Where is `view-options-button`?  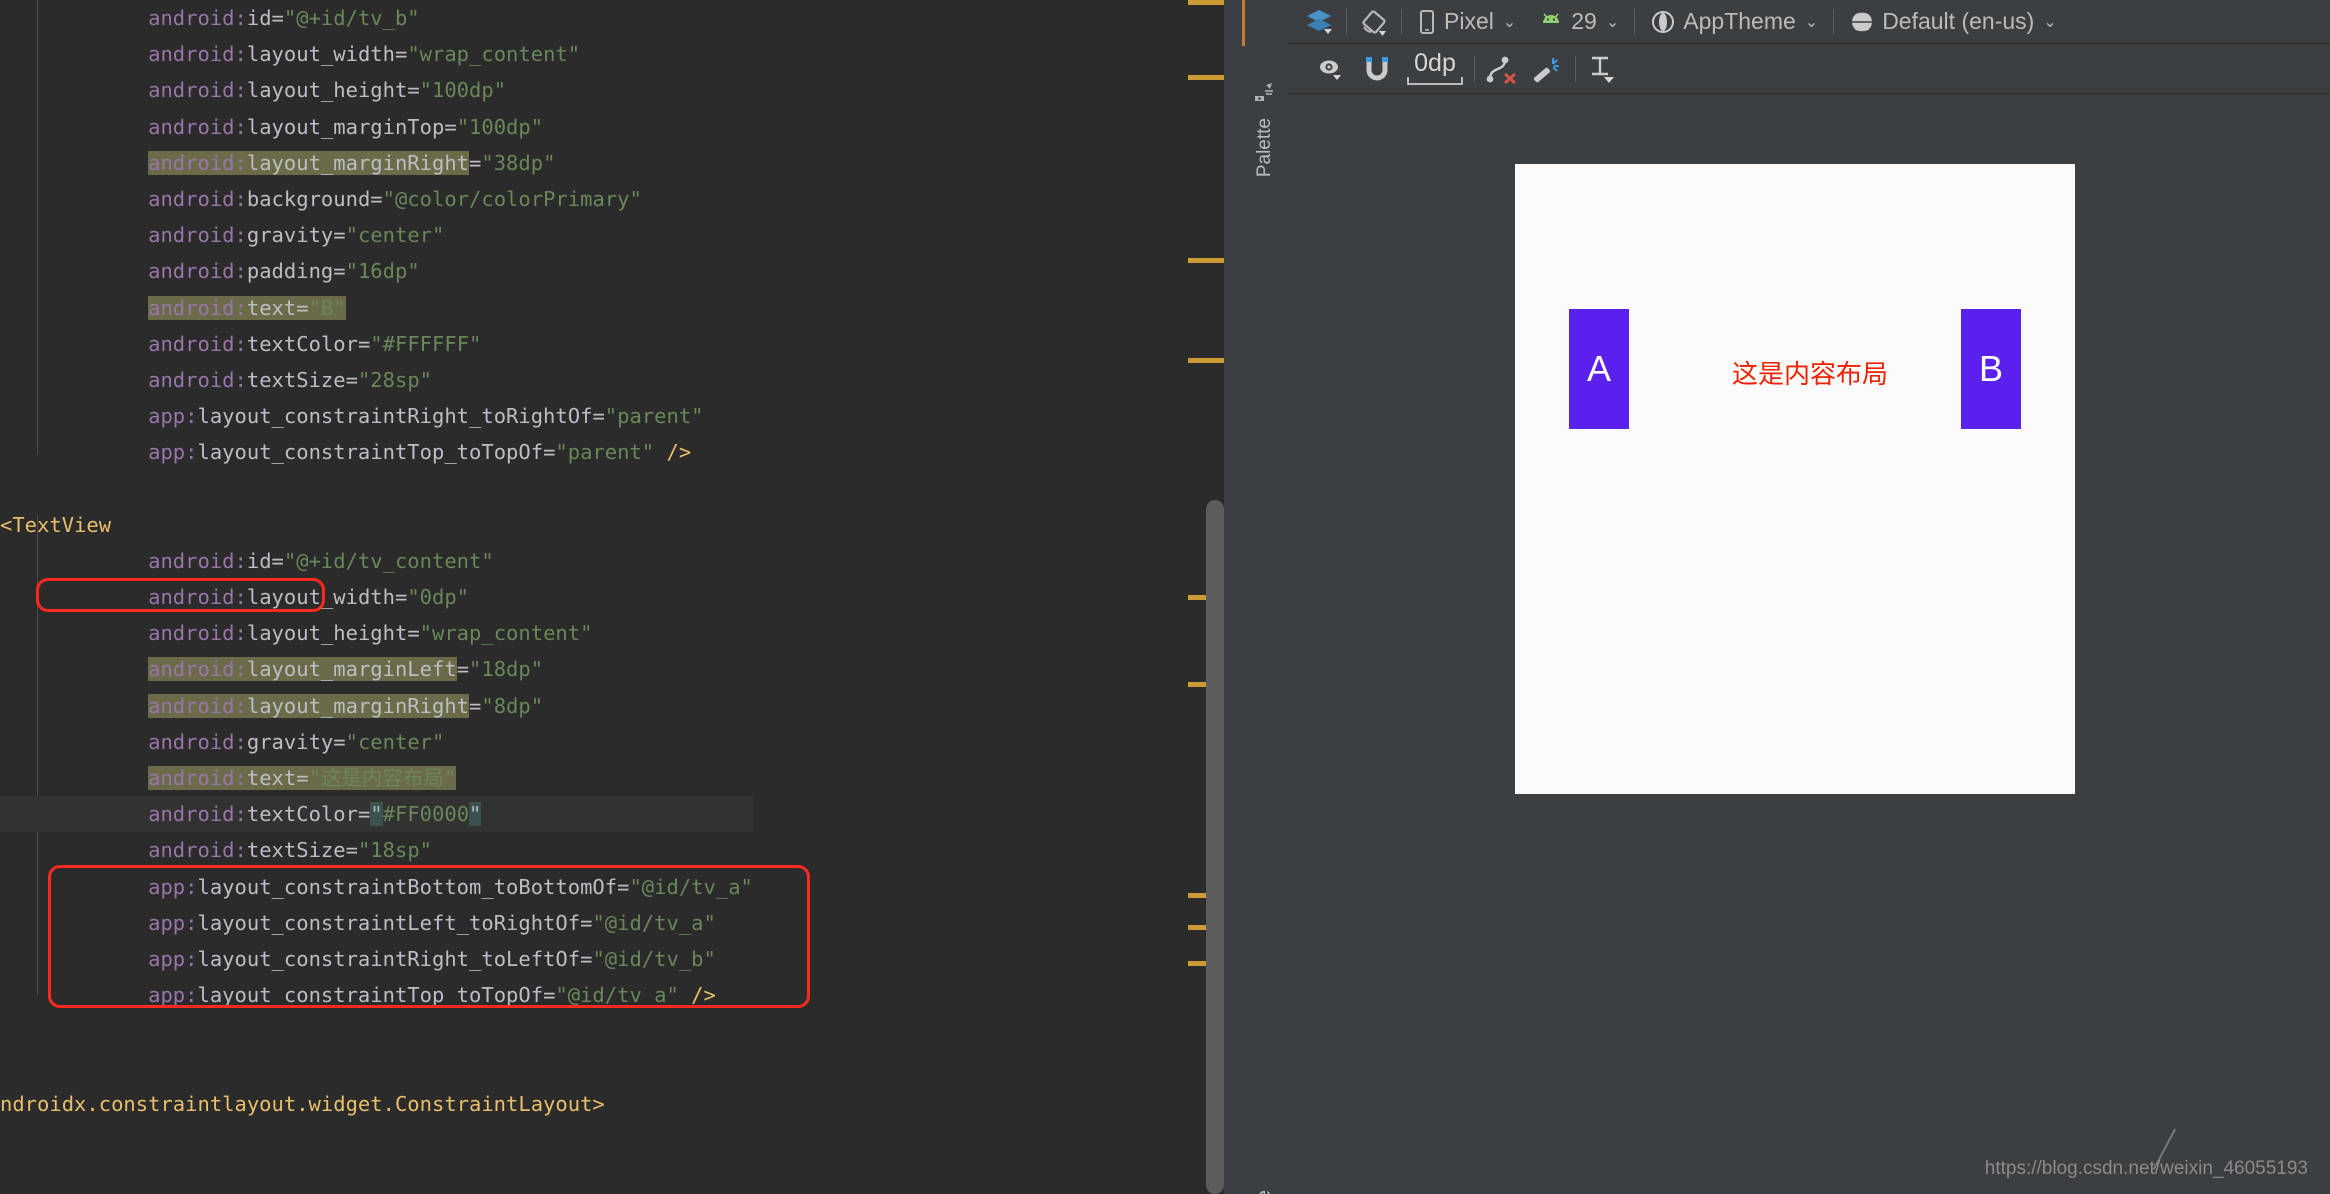
view-options-button is located at coordinates (1331, 69).